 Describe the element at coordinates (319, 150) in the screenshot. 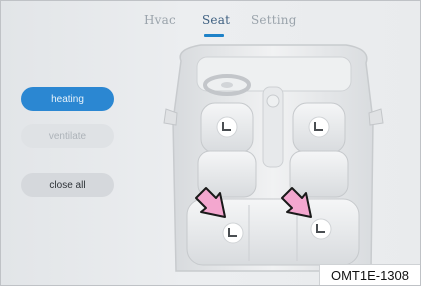

I see `front-right-seat` at that location.